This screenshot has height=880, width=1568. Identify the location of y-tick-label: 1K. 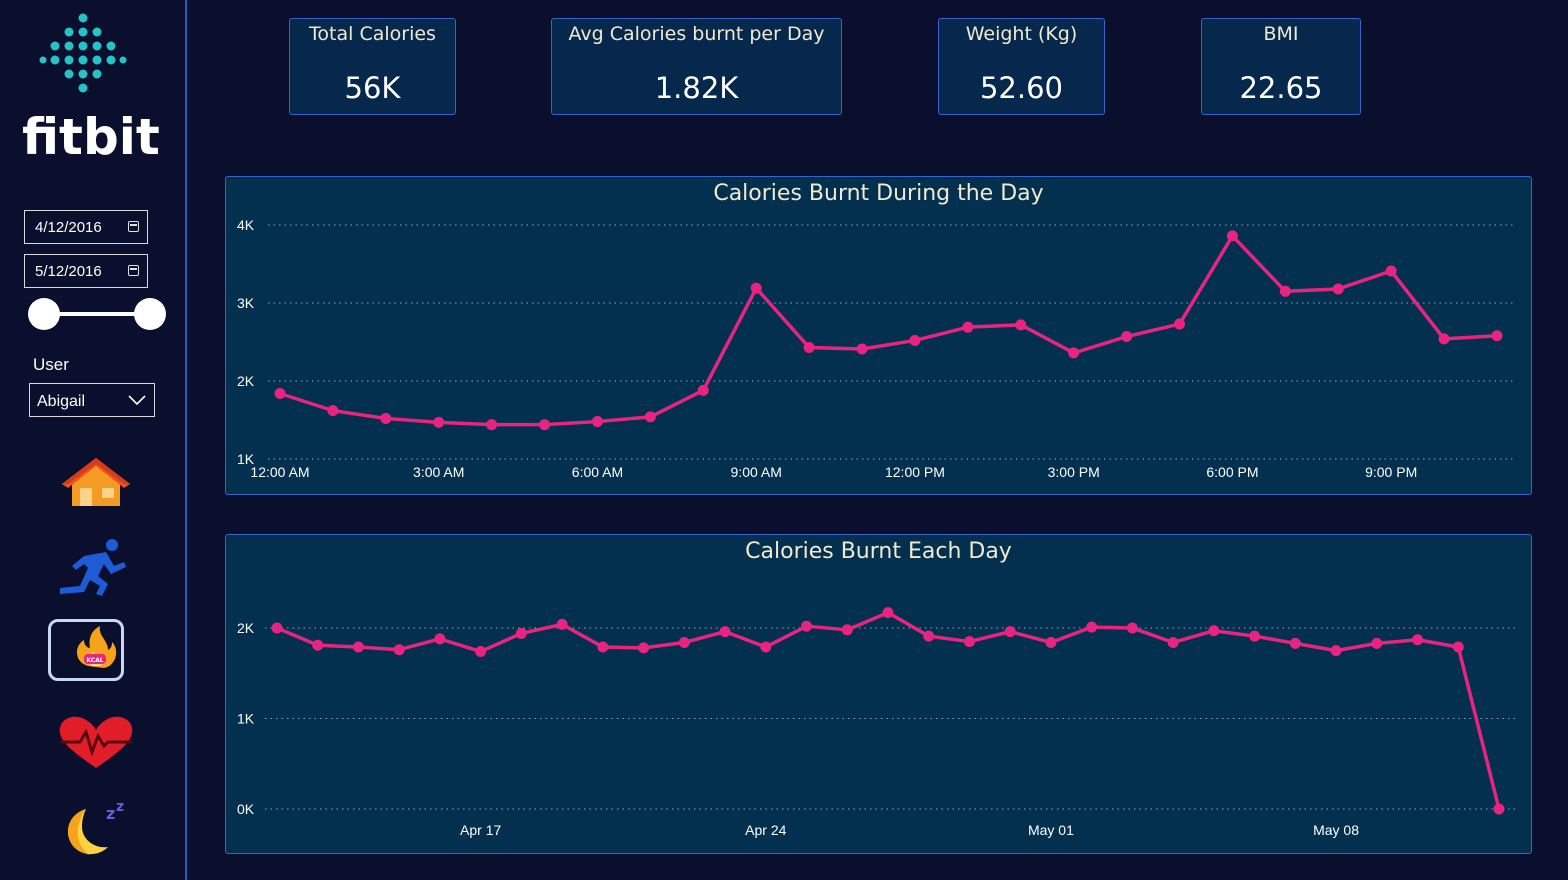
(246, 719).